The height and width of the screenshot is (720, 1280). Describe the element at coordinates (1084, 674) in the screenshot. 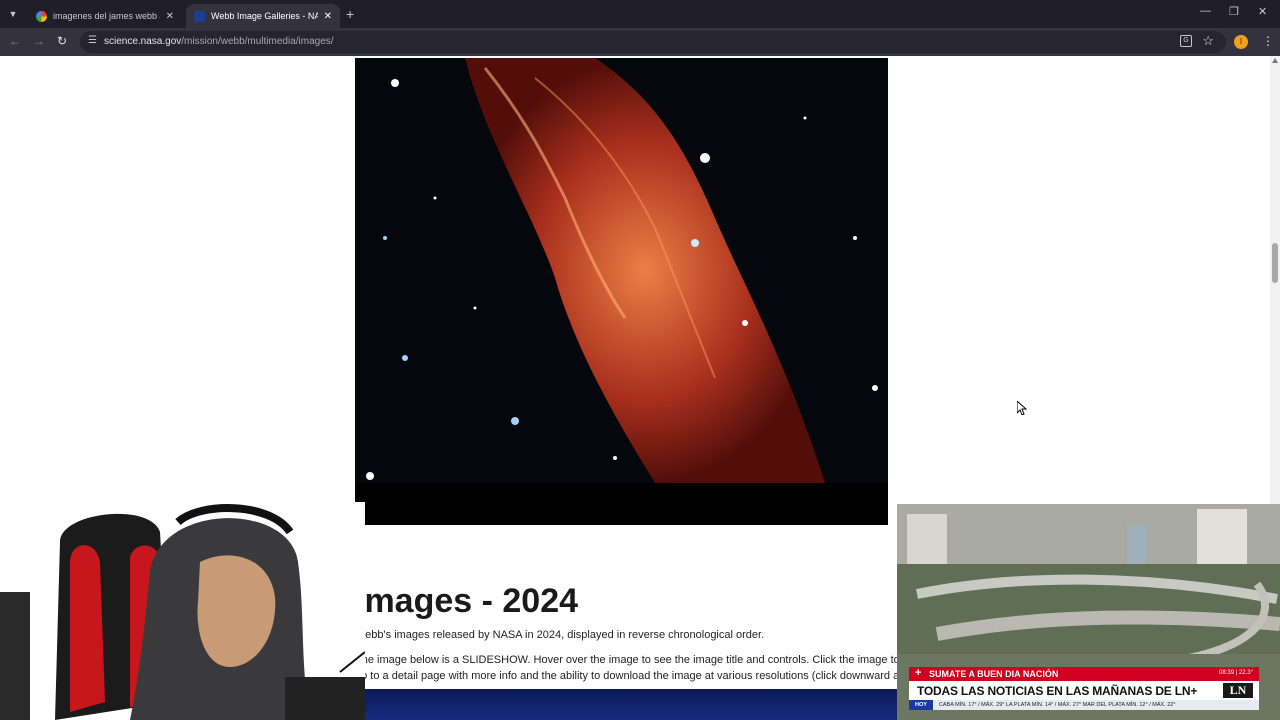

I see `tv-kicker-bar: + SUMATE A BUEN DIA NACIÓN 08:39 | 22.3°` at that location.